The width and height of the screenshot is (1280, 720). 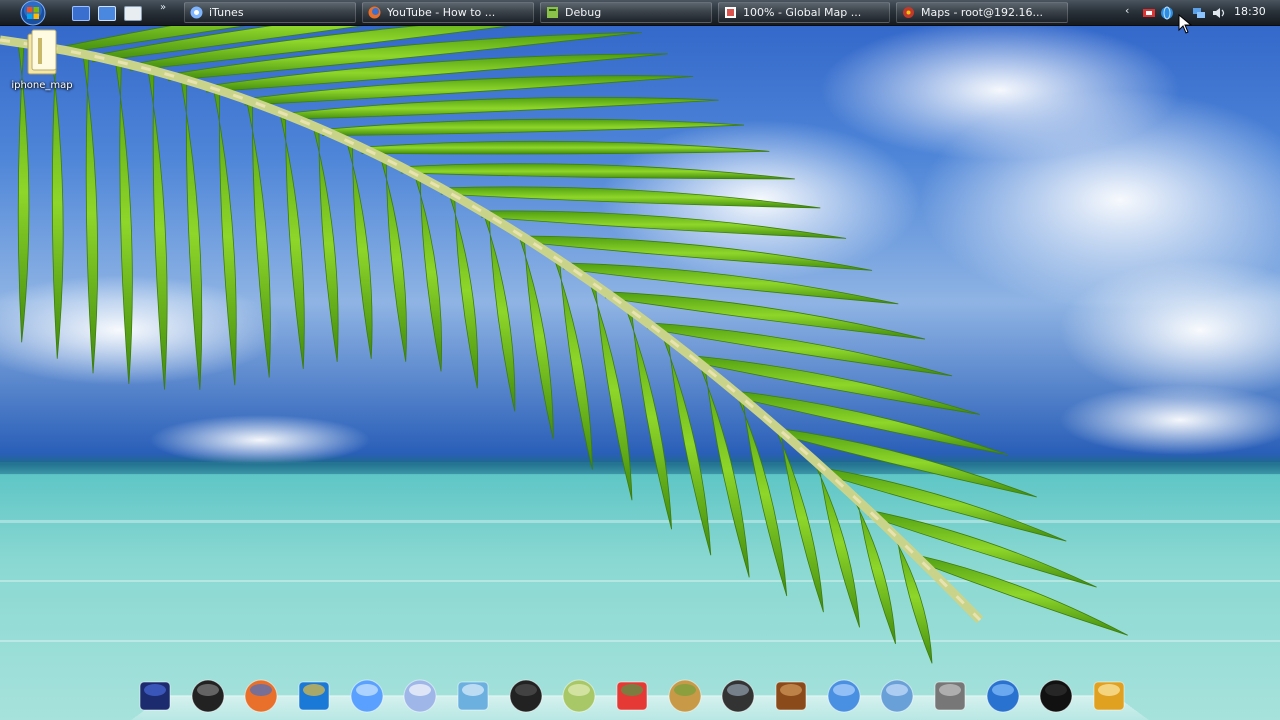 What do you see at coordinates (270, 12) in the screenshot?
I see `taskbar-item-itunes: iTunes` at bounding box center [270, 12].